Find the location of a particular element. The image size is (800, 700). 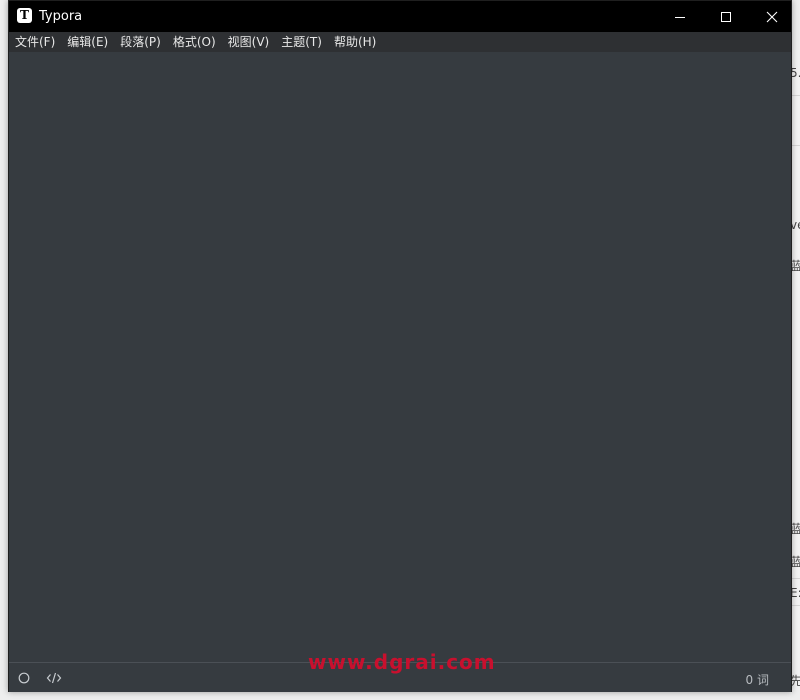

minimize-button is located at coordinates (680, 16).